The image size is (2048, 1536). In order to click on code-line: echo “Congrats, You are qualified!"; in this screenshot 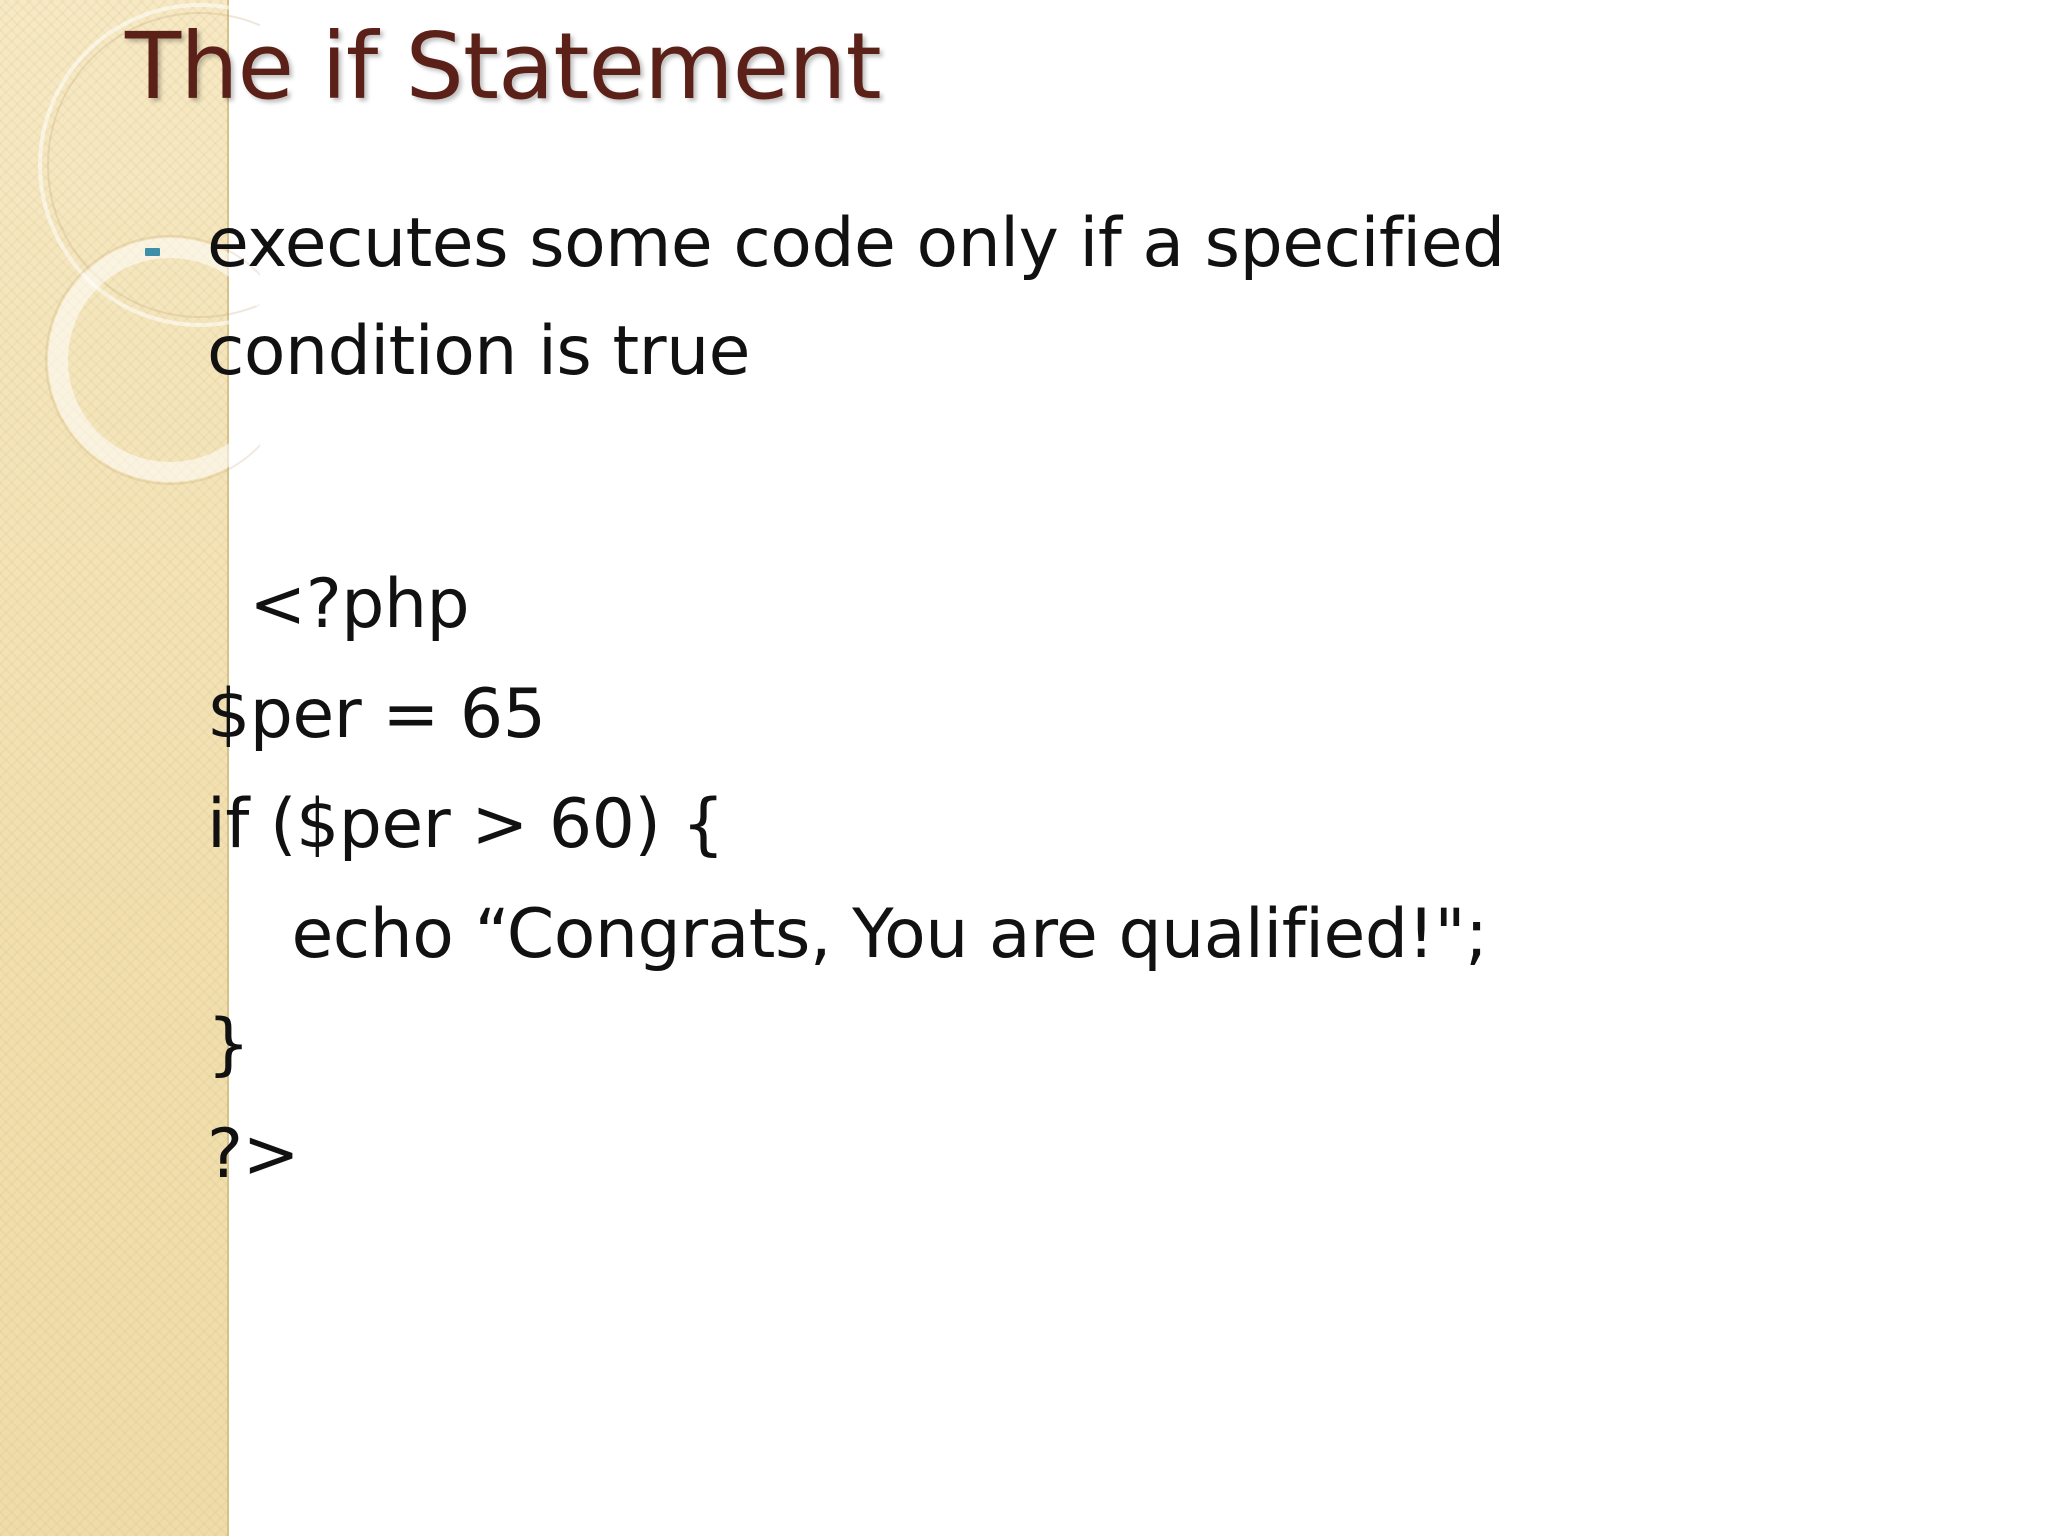, I will do `click(847, 934)`.